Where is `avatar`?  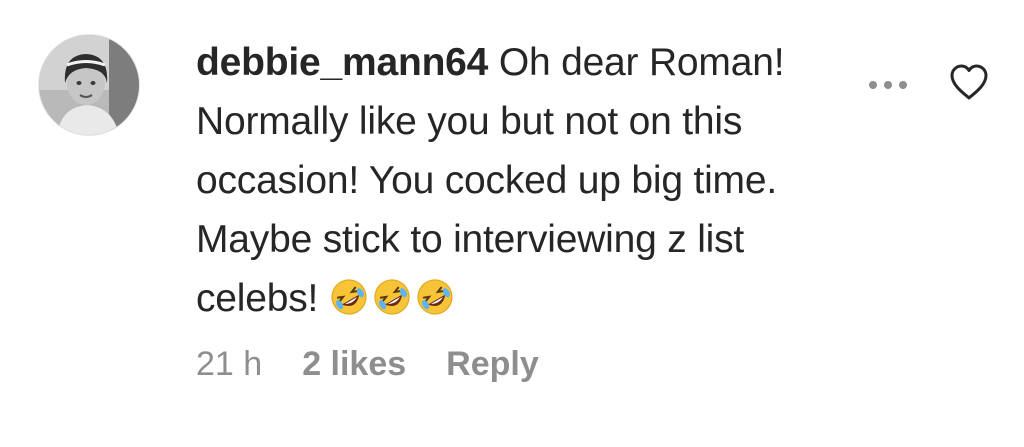 avatar is located at coordinates (89, 85).